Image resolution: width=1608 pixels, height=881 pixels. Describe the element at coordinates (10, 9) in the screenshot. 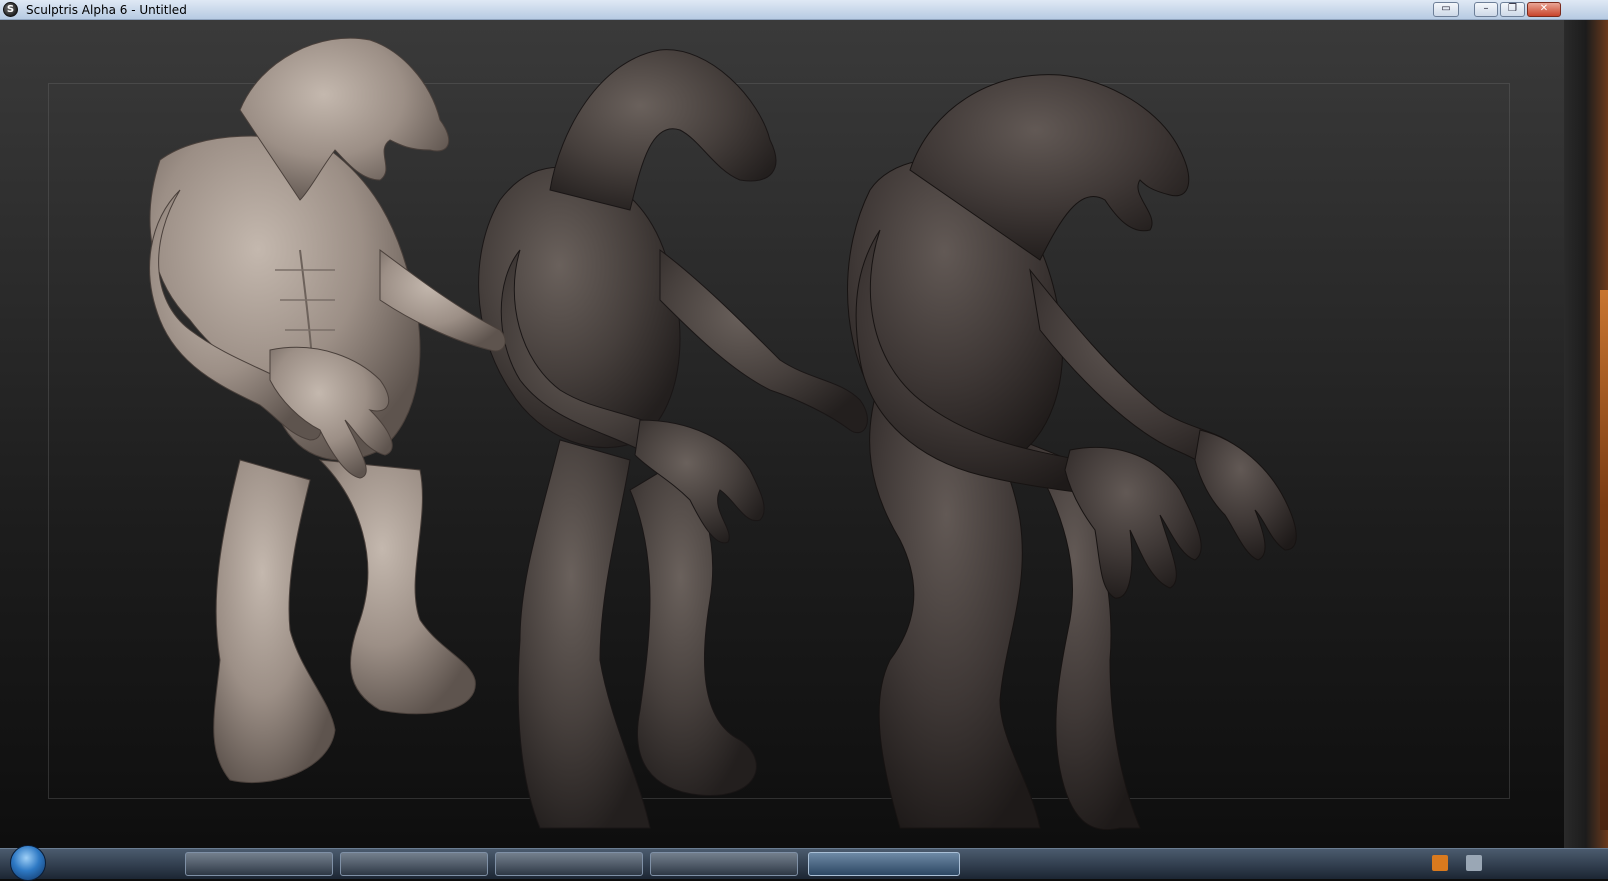

I see `sculptris-app-icon: S` at that location.